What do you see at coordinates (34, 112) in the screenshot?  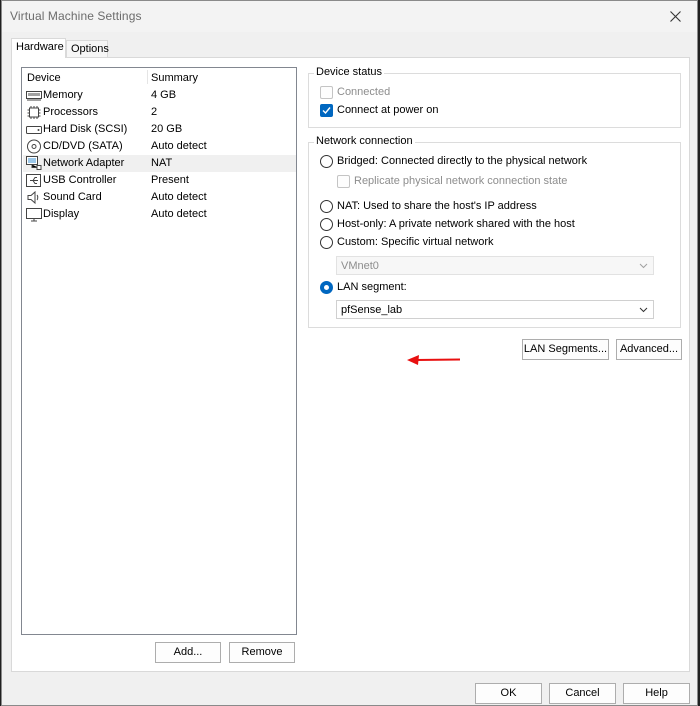 I see `processor-icon` at bounding box center [34, 112].